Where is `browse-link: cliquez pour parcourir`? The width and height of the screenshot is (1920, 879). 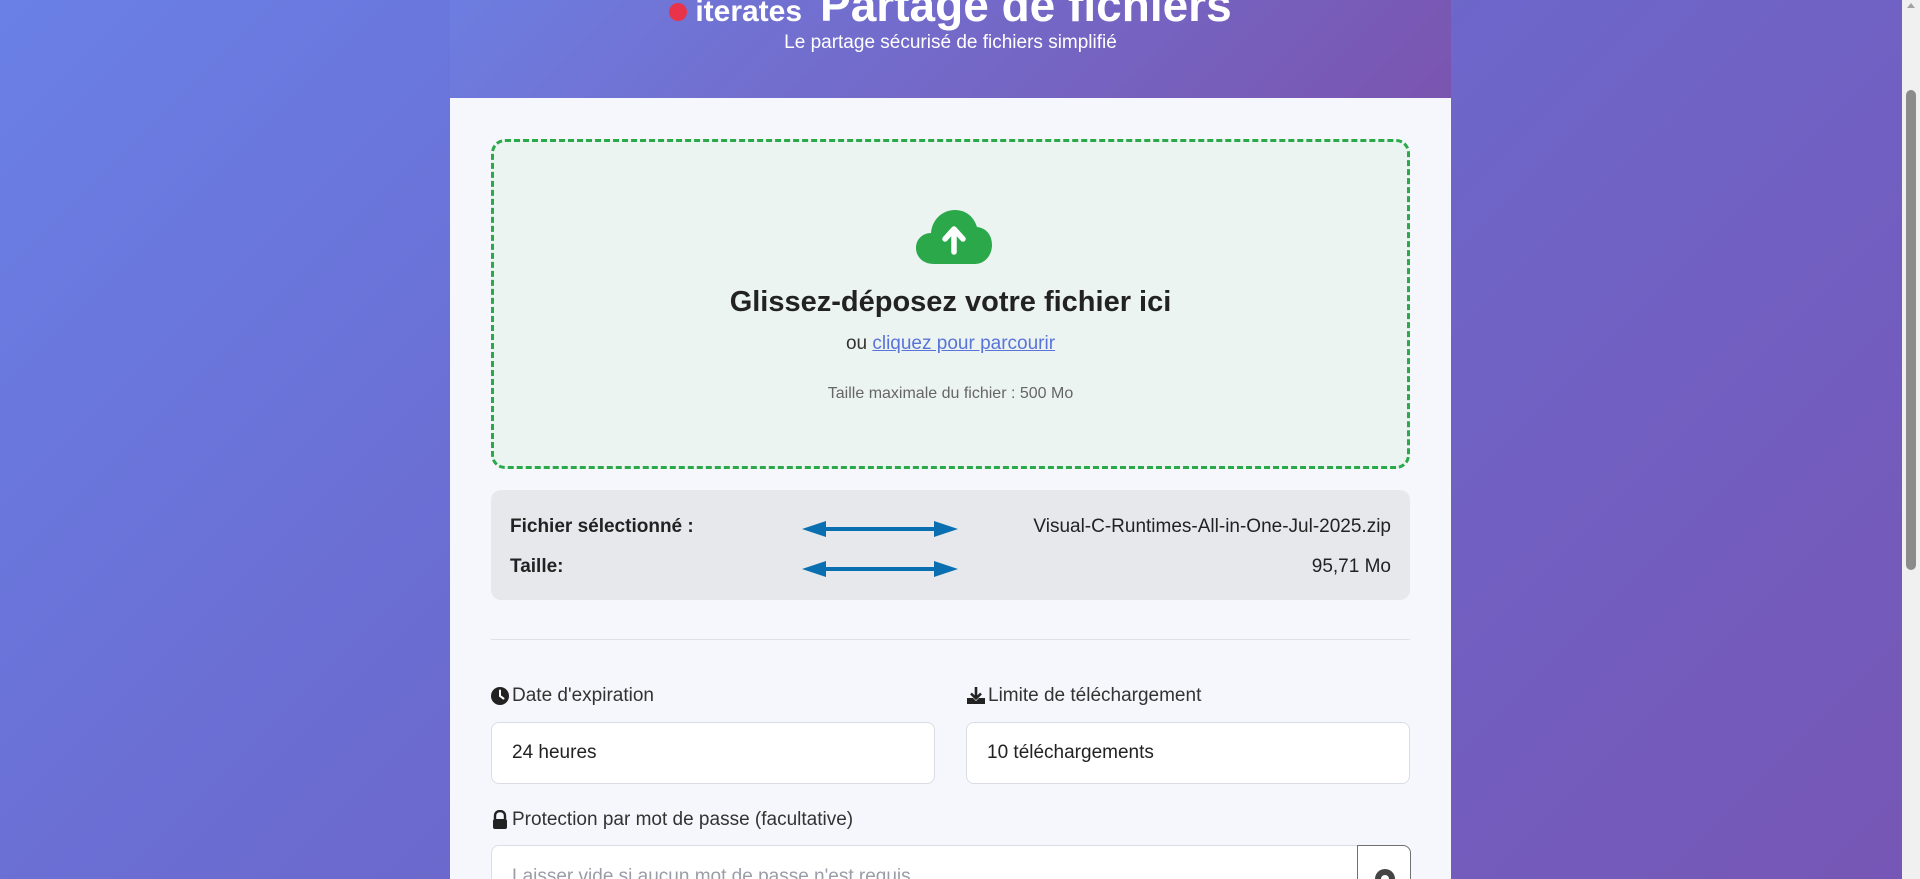 browse-link: cliquez pour parcourir is located at coordinates (963, 343).